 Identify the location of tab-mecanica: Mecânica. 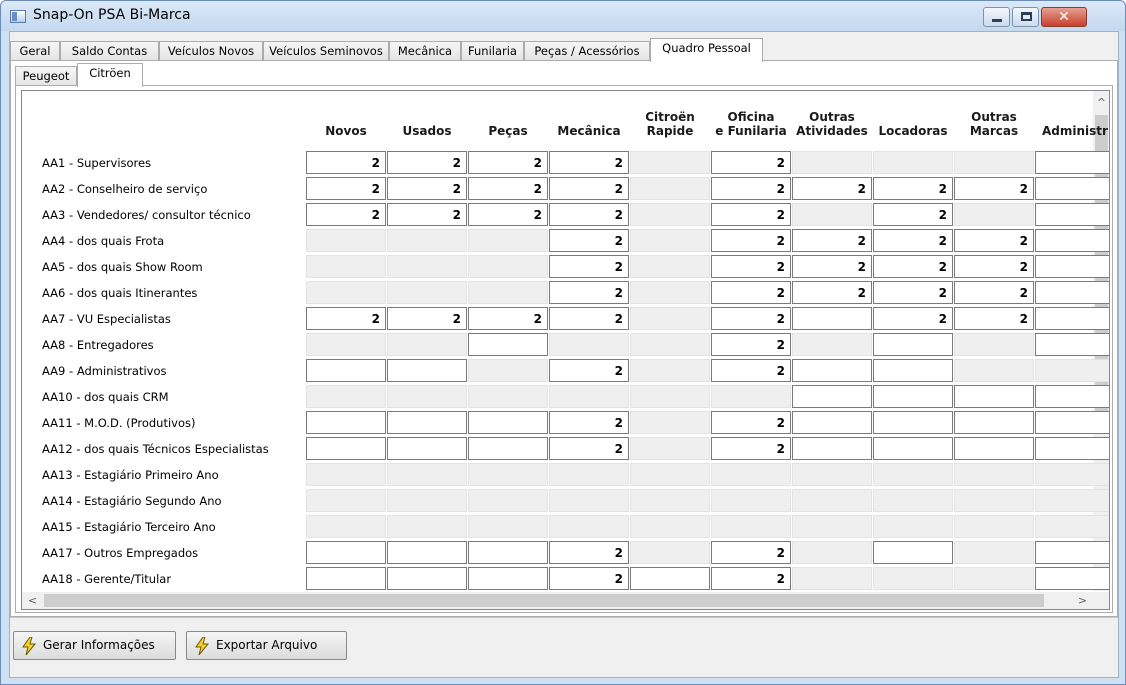
(425, 51).